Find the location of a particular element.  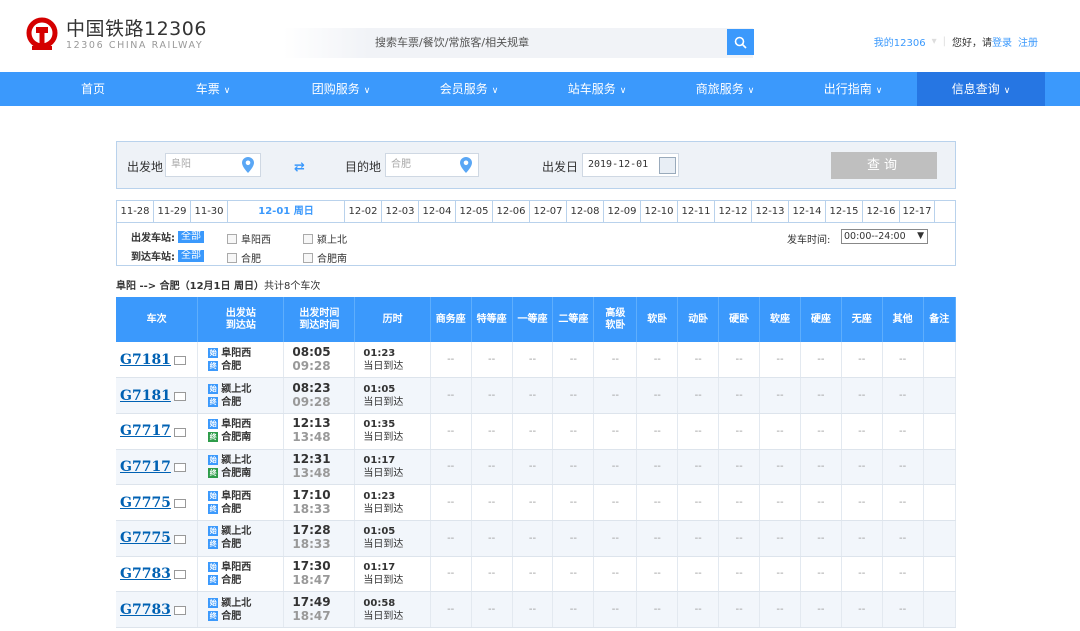

column-header: 软座 is located at coordinates (780, 319).